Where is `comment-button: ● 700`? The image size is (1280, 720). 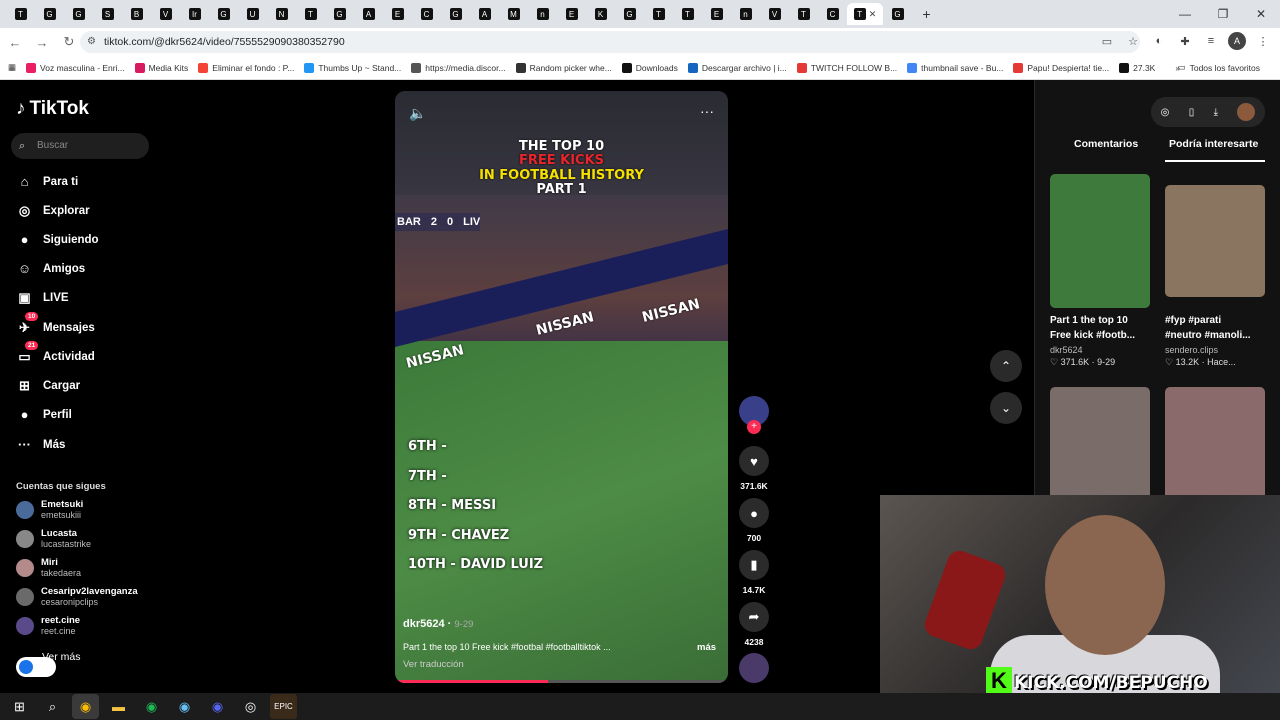 comment-button: ● 700 is located at coordinates (754, 520).